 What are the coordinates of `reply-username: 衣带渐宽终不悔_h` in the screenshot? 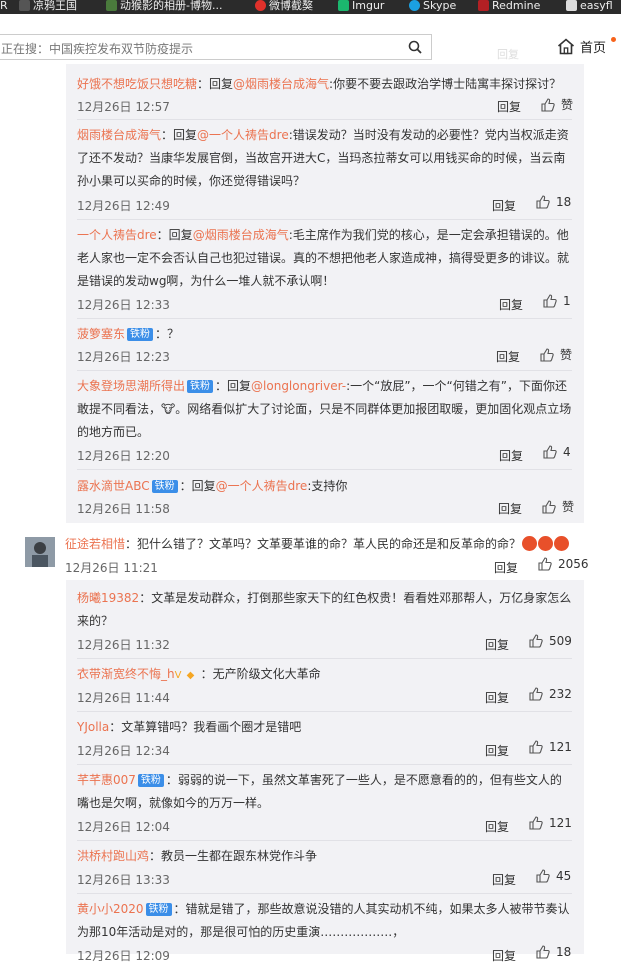 It's located at (126, 674).